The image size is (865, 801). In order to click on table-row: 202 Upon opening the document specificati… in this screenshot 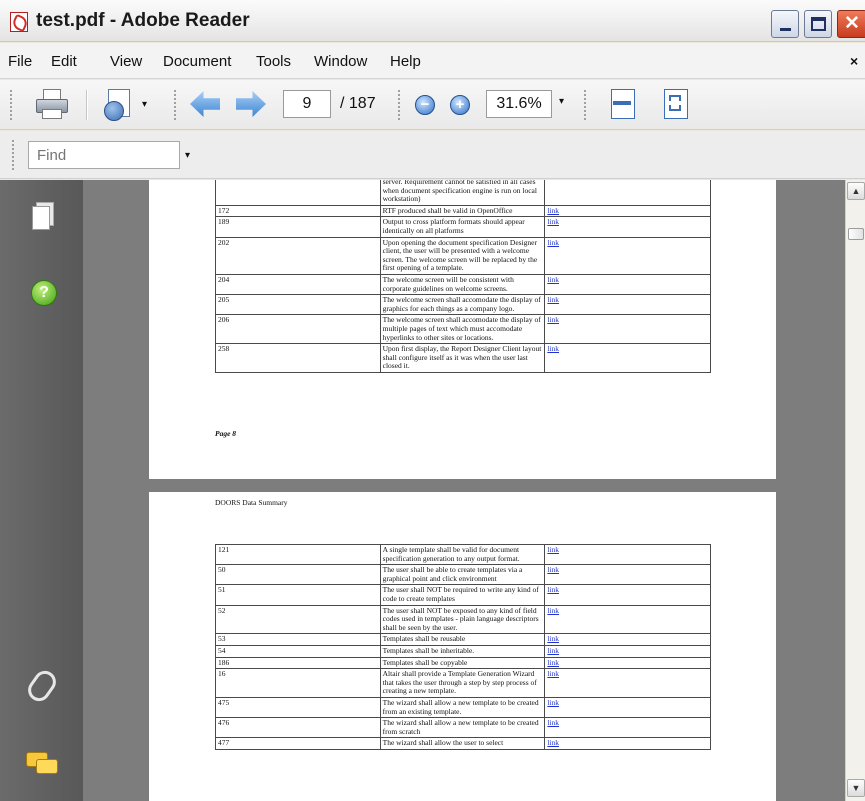, I will do `click(463, 255)`.